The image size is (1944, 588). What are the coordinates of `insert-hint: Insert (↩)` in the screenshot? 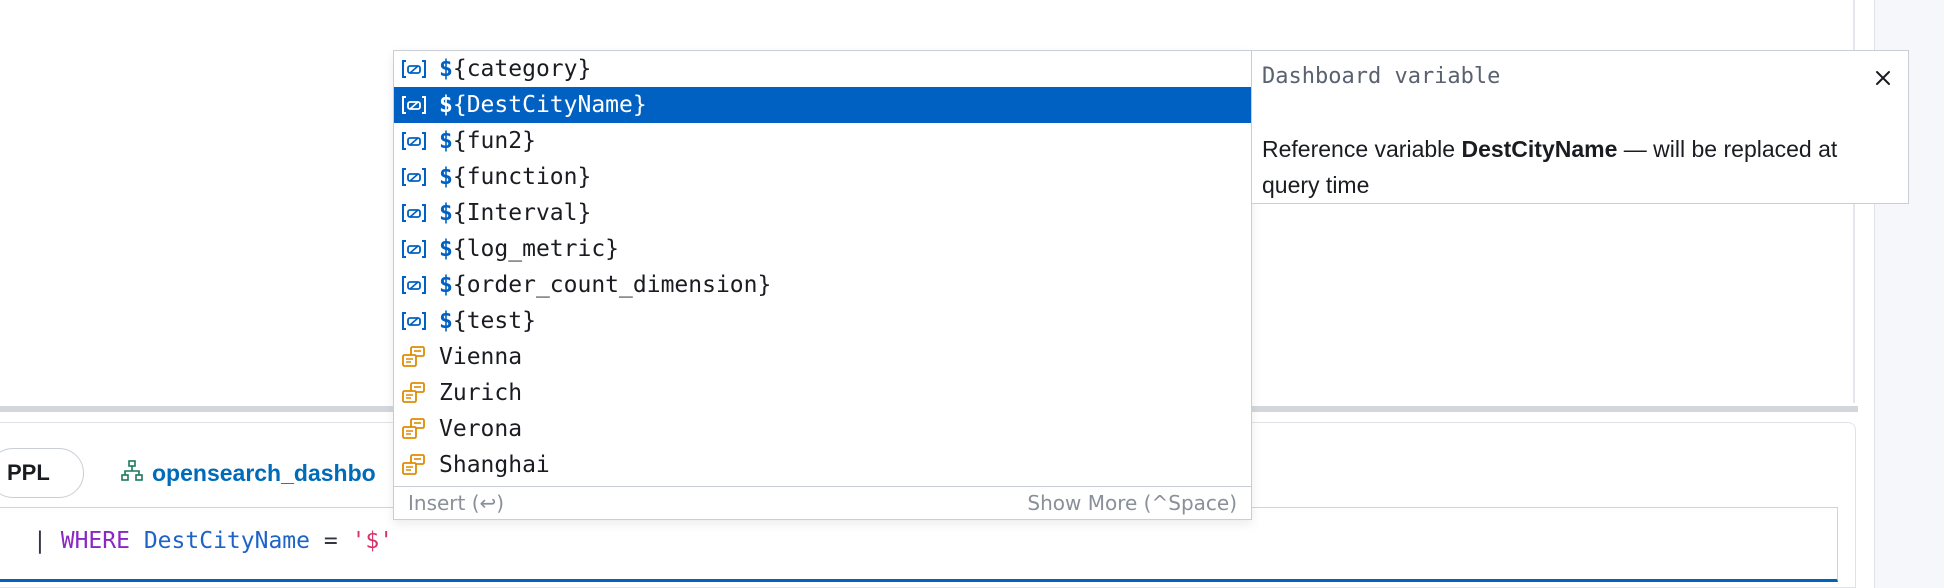 It's located at (456, 503).